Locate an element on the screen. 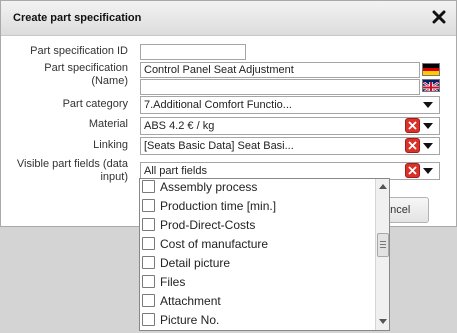 The height and width of the screenshot is (333, 457). clear-visible-fields-icon is located at coordinates (412, 170).